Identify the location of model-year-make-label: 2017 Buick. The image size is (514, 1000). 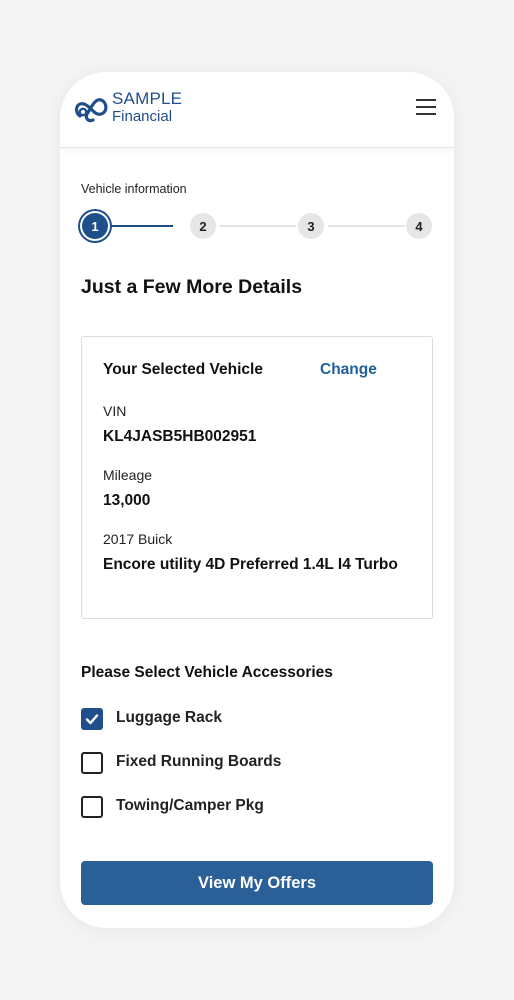
(138, 539).